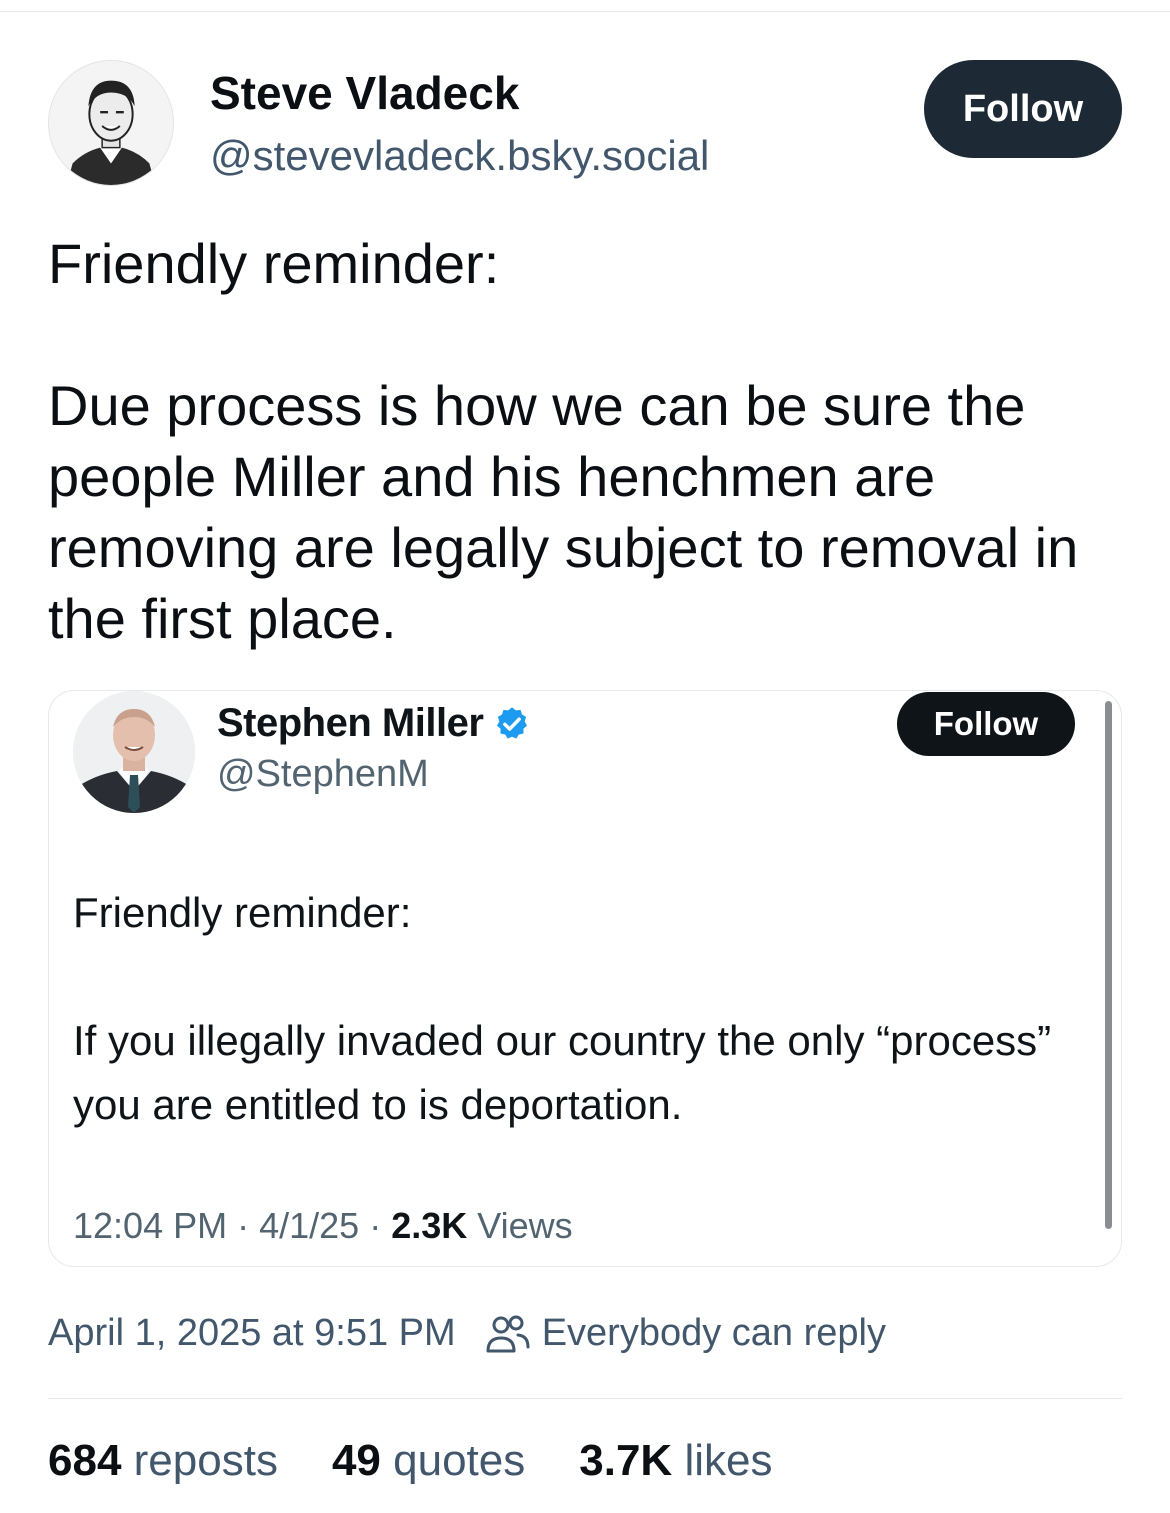  I want to click on top-divider, so click(585, 11).